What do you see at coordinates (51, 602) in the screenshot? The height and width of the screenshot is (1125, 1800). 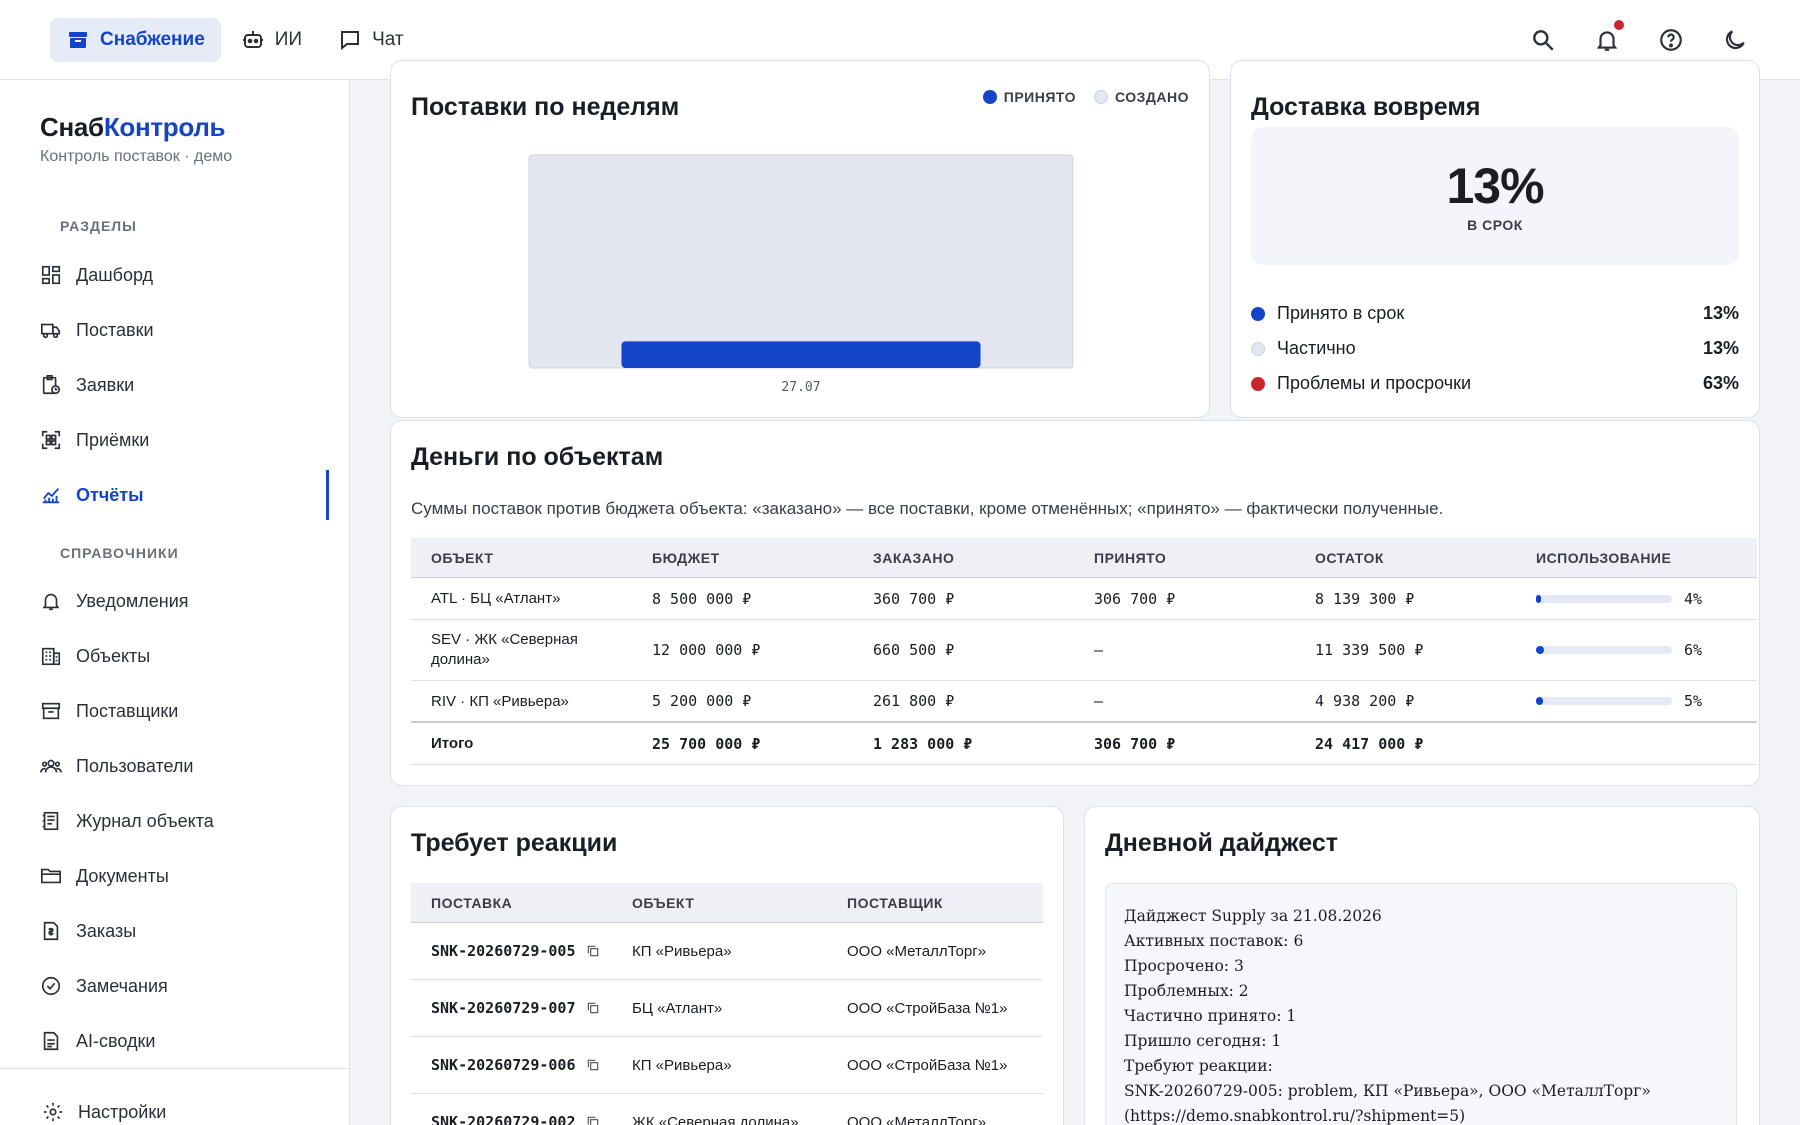 I see `bell-icon` at bounding box center [51, 602].